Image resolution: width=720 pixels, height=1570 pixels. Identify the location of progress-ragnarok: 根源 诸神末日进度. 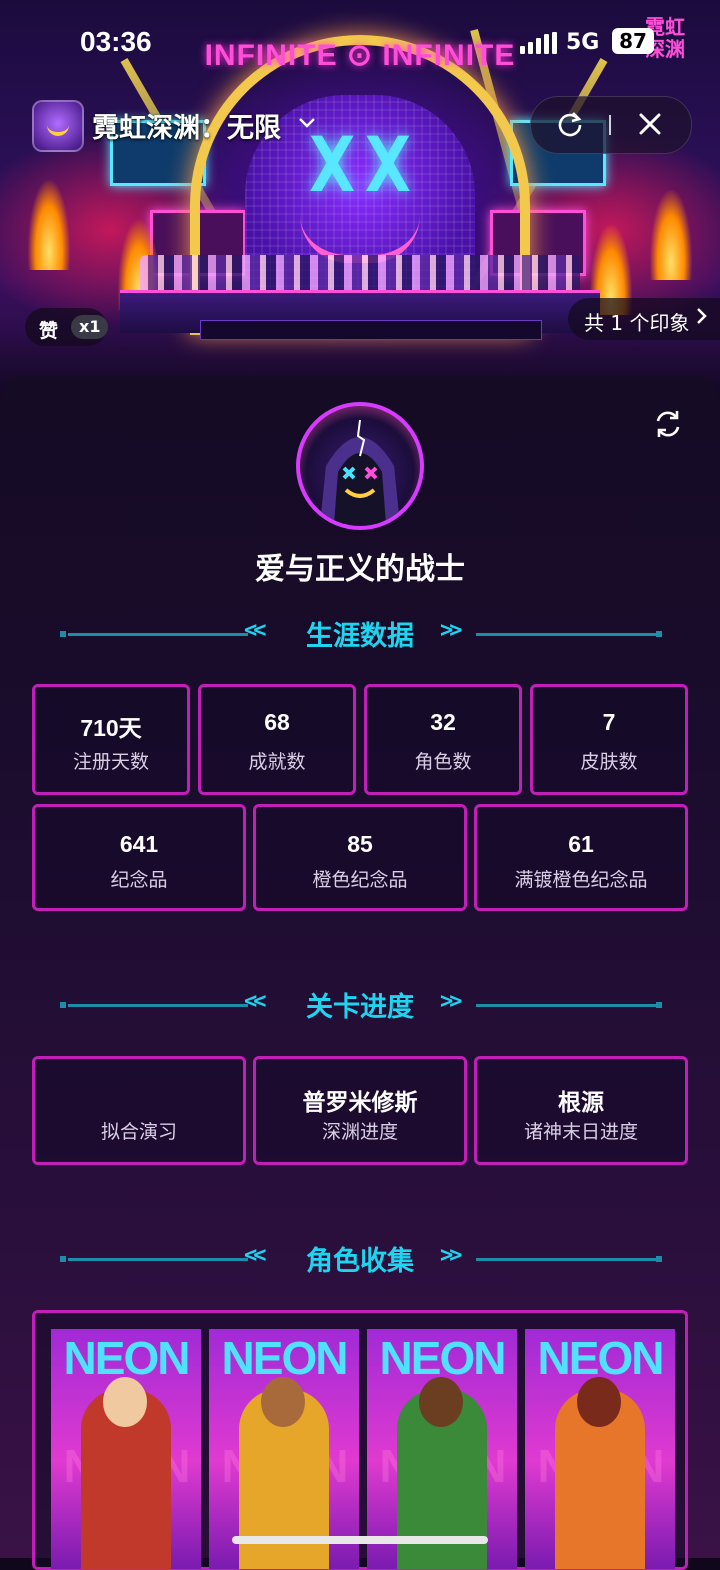
(581, 1110).